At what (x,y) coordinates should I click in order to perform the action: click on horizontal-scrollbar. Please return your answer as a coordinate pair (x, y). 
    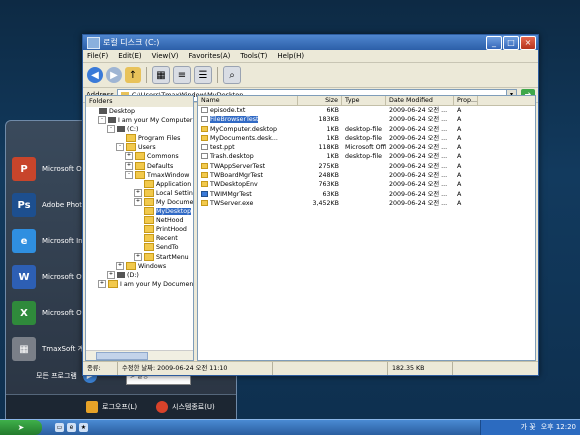
    Looking at the image, I should click on (139, 355).